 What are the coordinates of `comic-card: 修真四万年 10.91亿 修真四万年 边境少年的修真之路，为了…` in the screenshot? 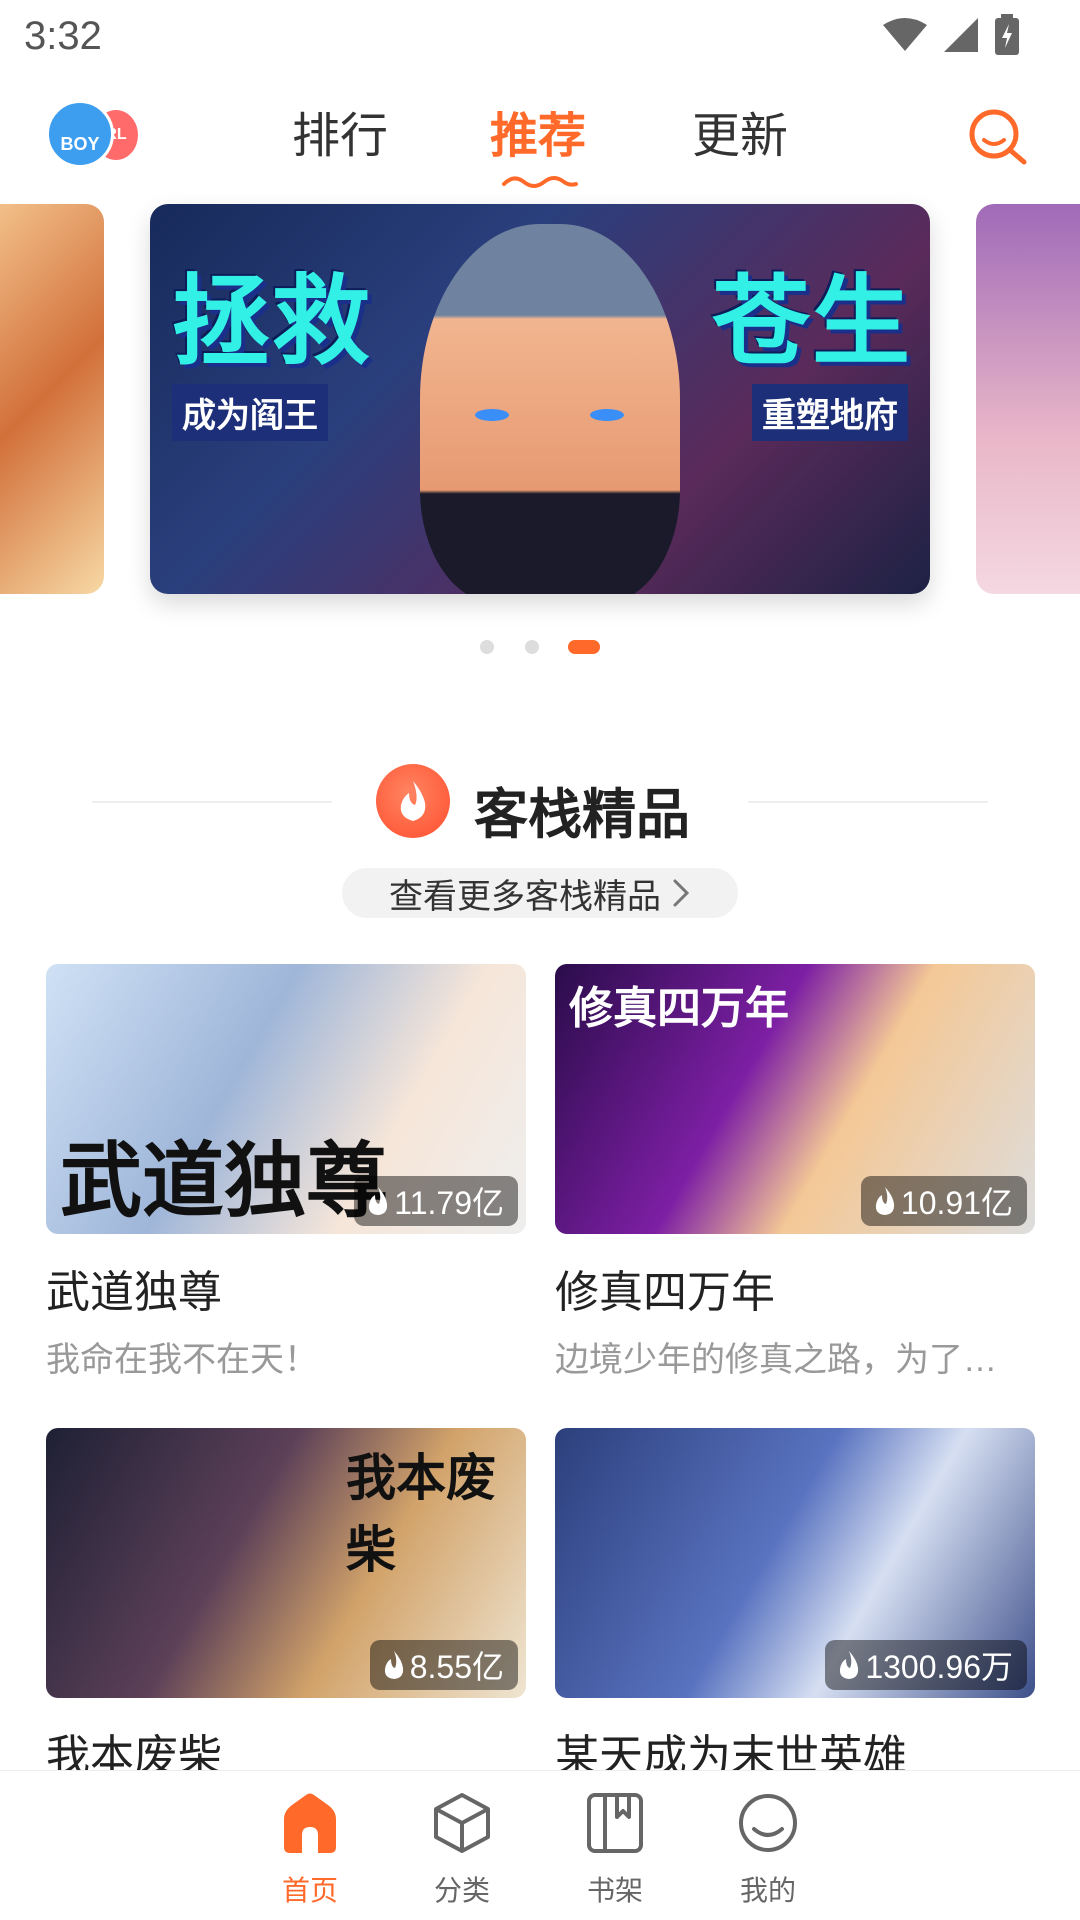 It's located at (795, 1172).